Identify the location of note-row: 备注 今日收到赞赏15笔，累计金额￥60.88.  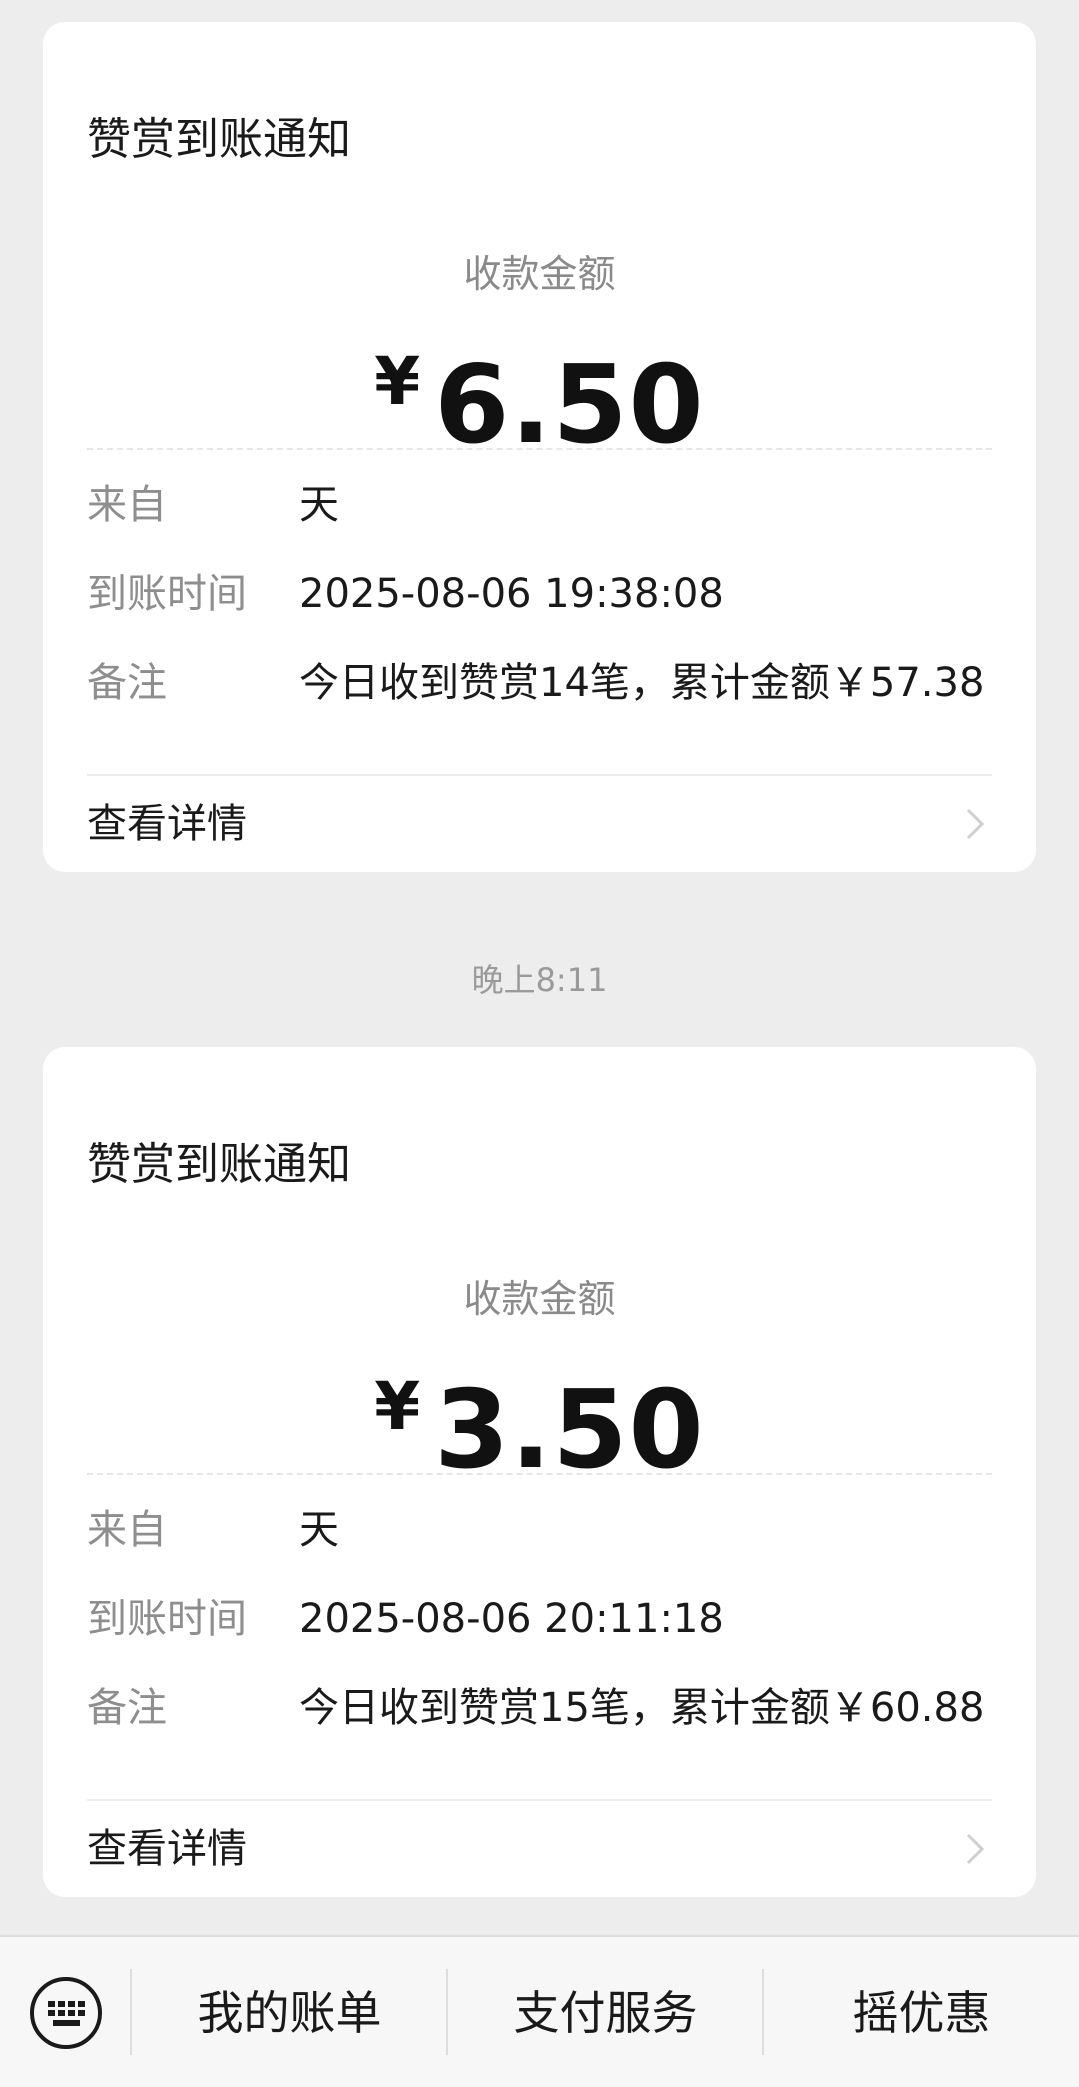
(547, 1708).